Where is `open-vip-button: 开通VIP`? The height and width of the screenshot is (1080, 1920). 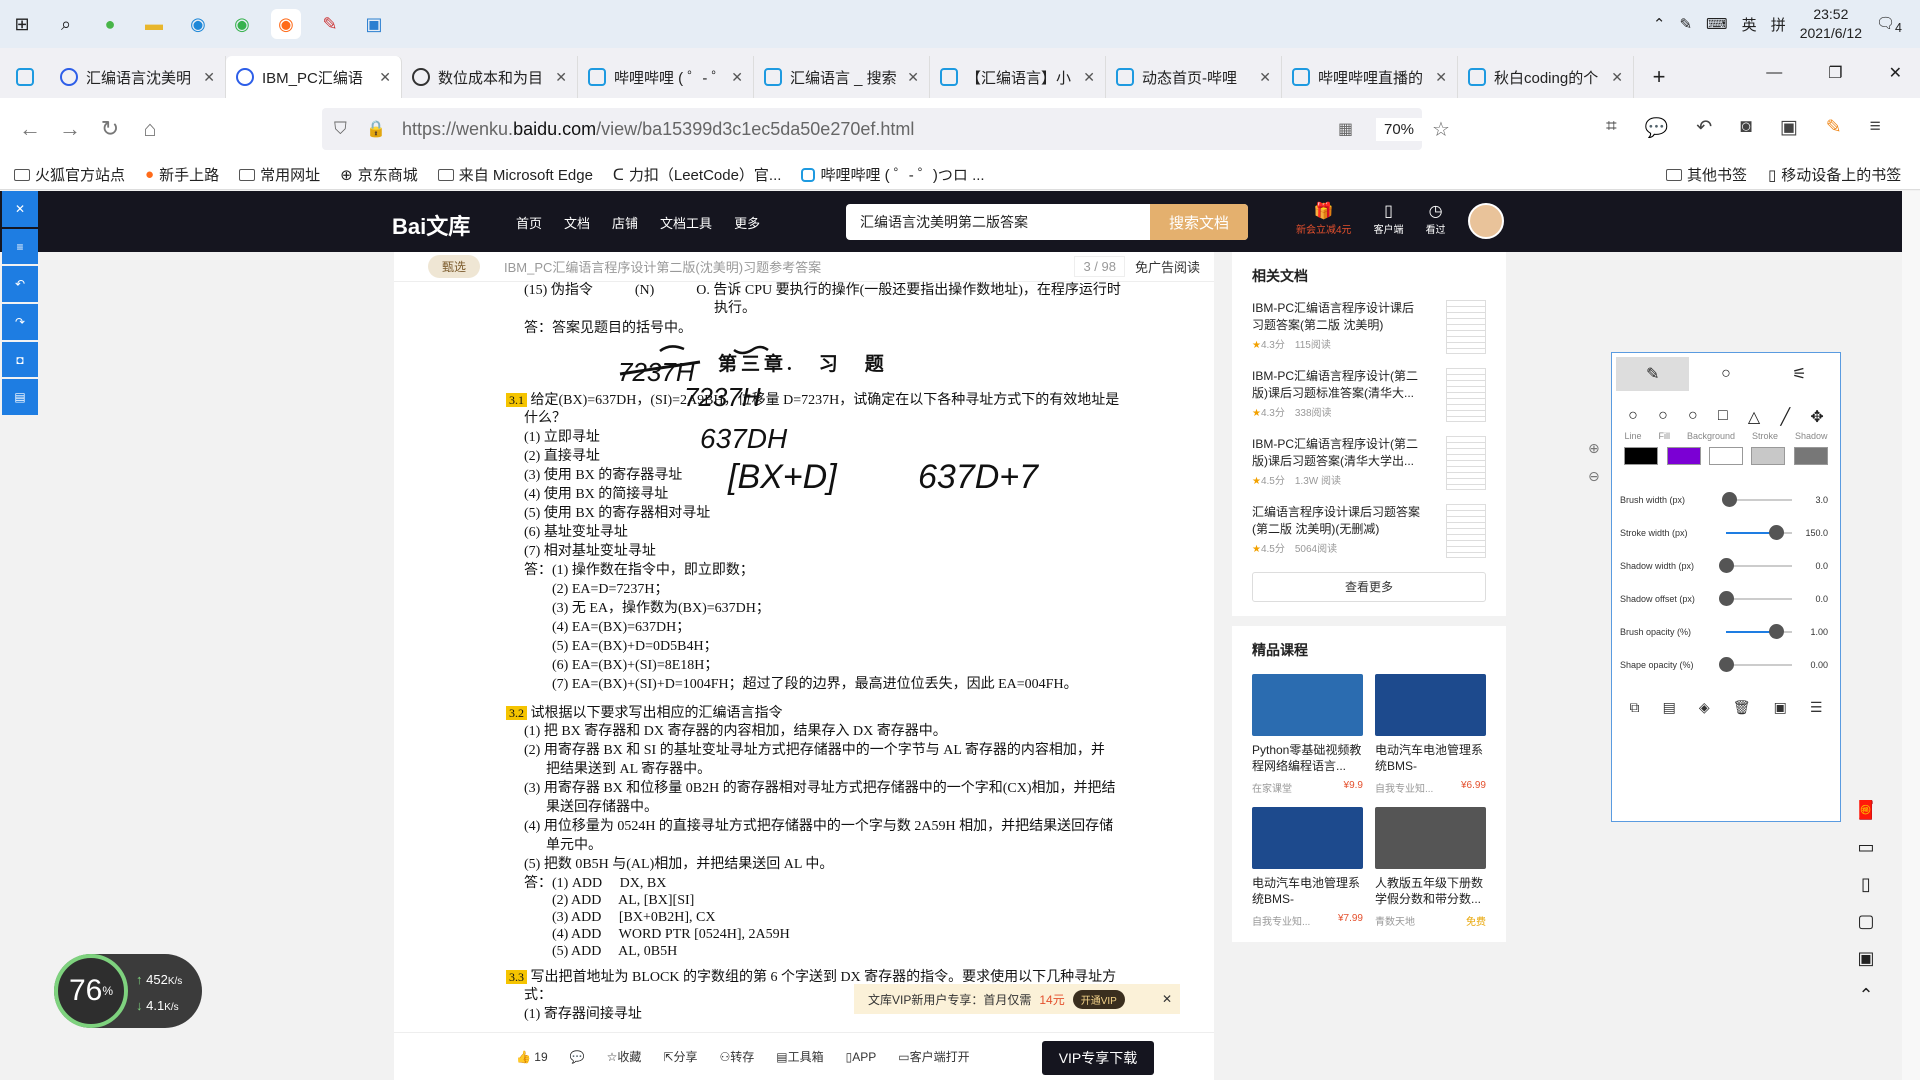
open-vip-button: 开通VIP is located at coordinates (1098, 999).